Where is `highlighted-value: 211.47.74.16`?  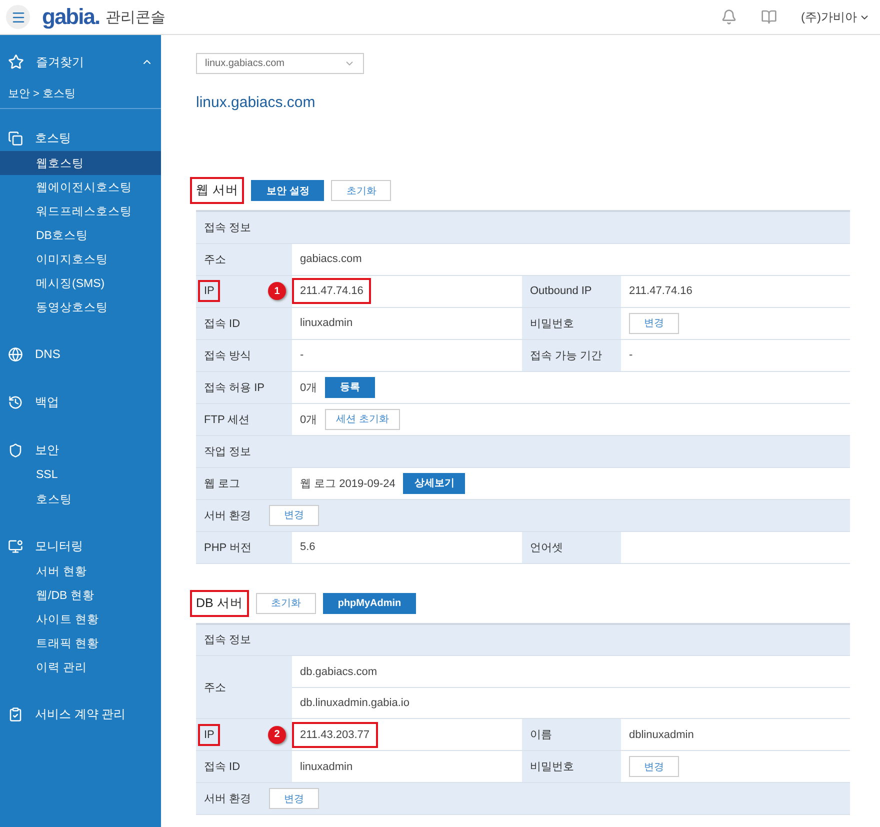 highlighted-value: 211.47.74.16 is located at coordinates (332, 291).